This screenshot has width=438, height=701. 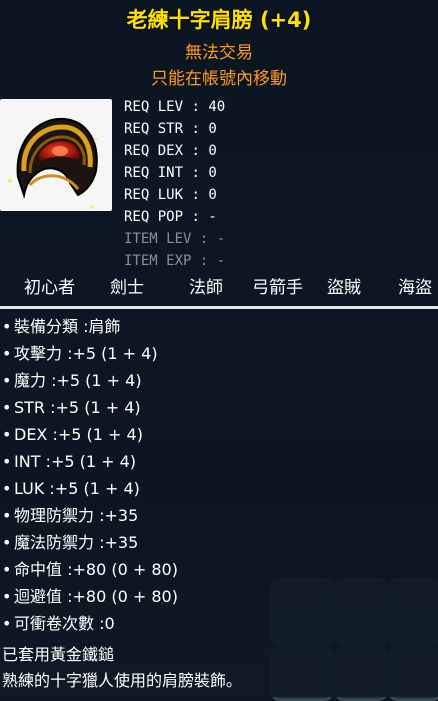 I want to click on enhance-note: 已套用黃金鐵鎚, so click(x=58, y=654).